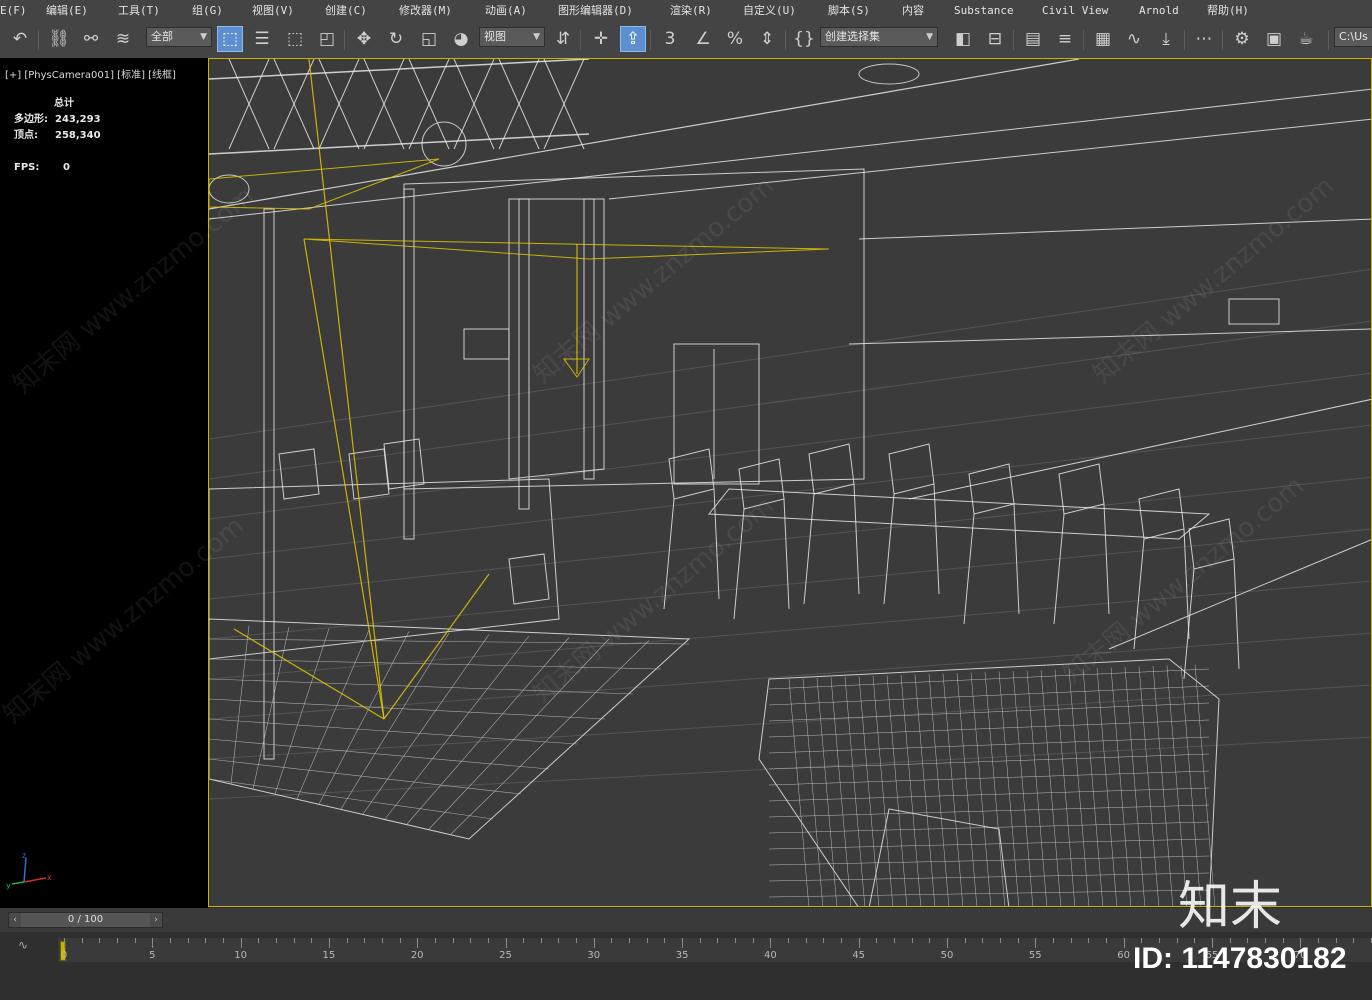 The image size is (1372, 1000). What do you see at coordinates (57, 168) in the screenshot?
I see `stats-fps-row: FPS: 0` at bounding box center [57, 168].